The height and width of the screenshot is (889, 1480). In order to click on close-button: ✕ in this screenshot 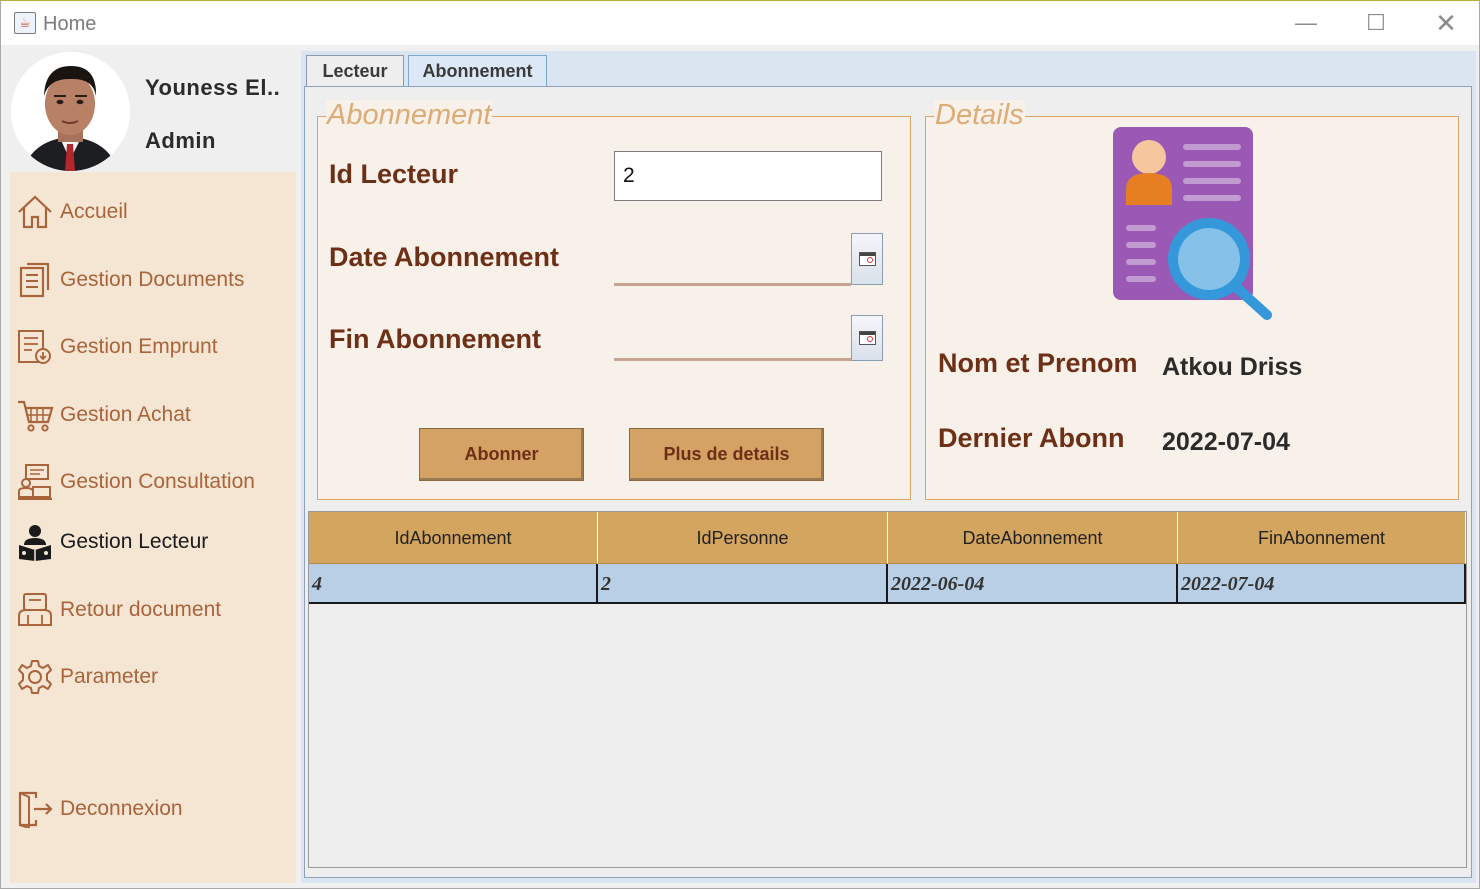, I will do `click(1445, 23)`.